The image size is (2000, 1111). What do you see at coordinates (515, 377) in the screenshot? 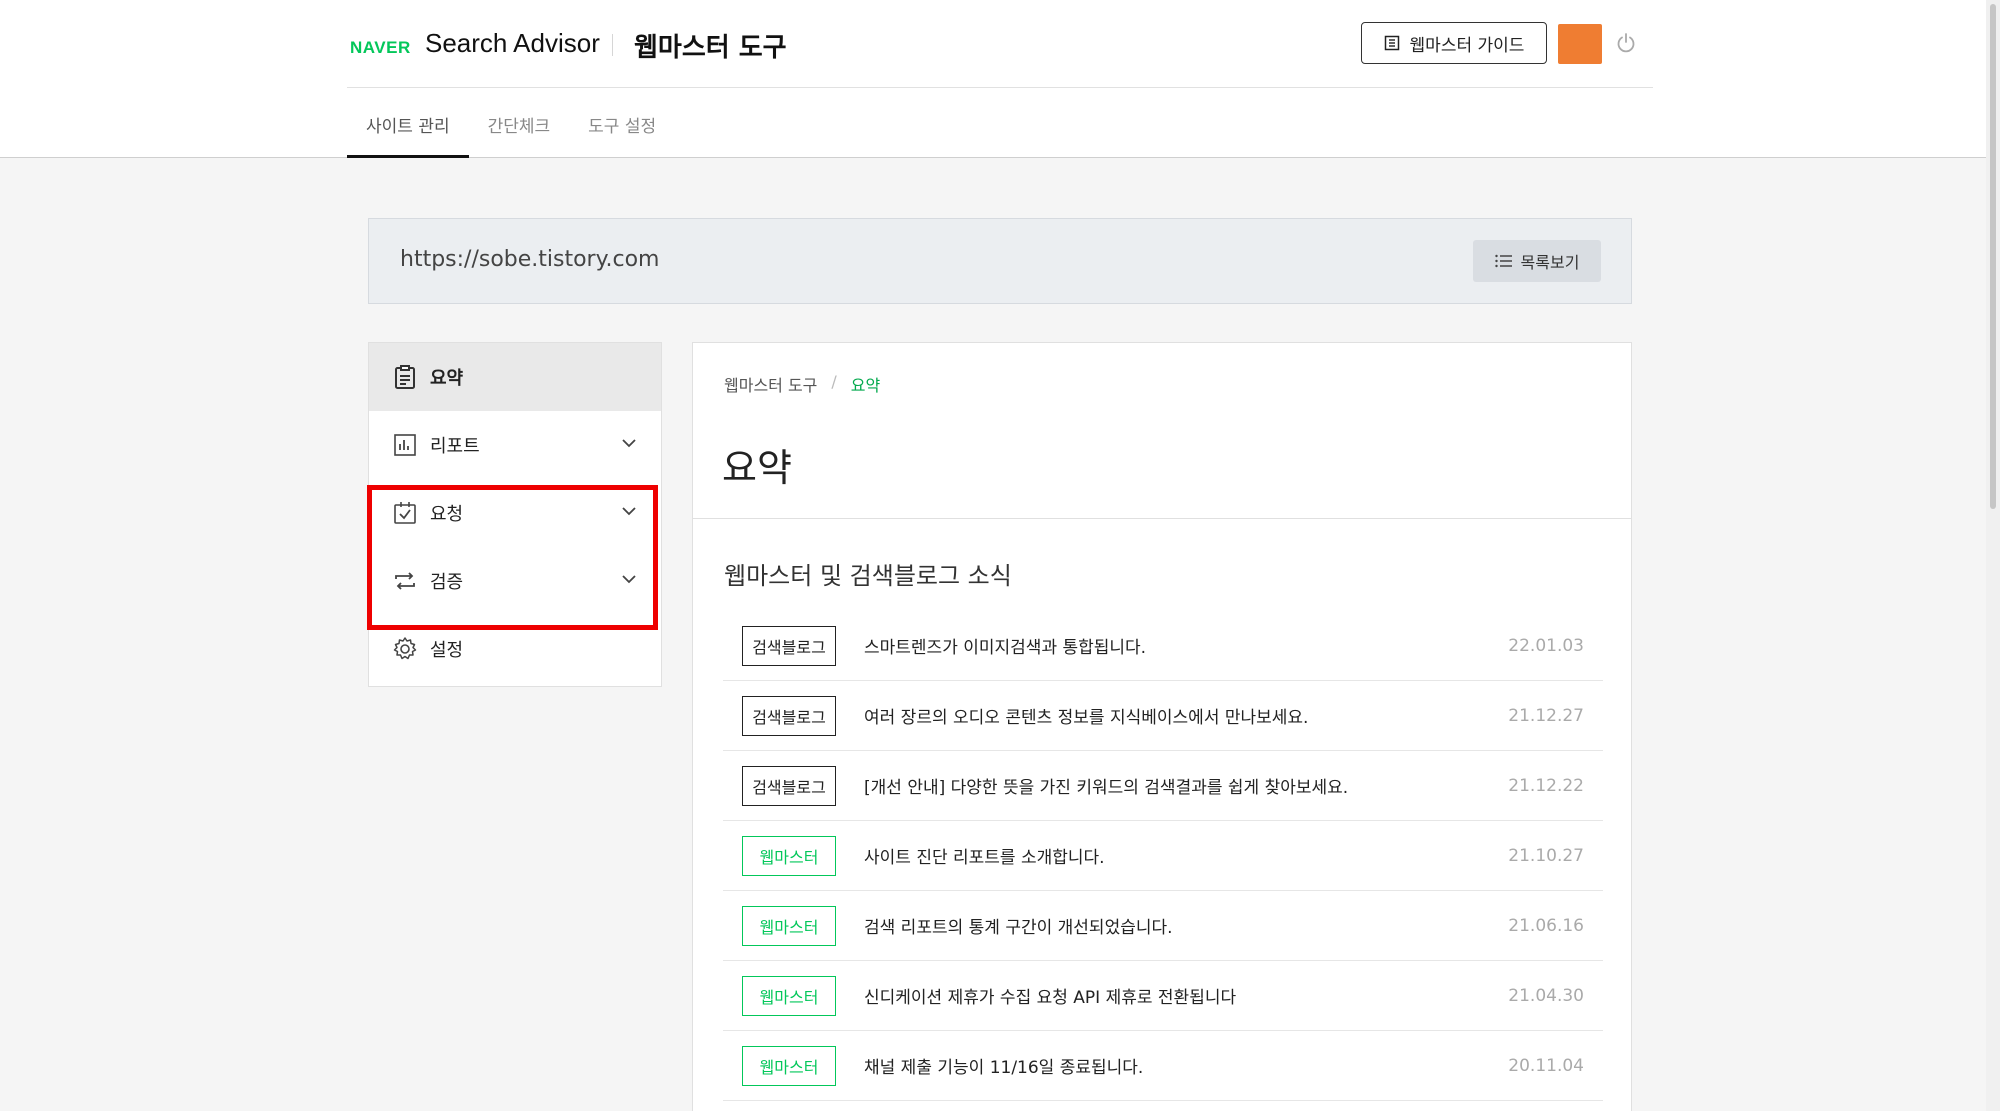
I see `sidebar-item-summary: 요약` at bounding box center [515, 377].